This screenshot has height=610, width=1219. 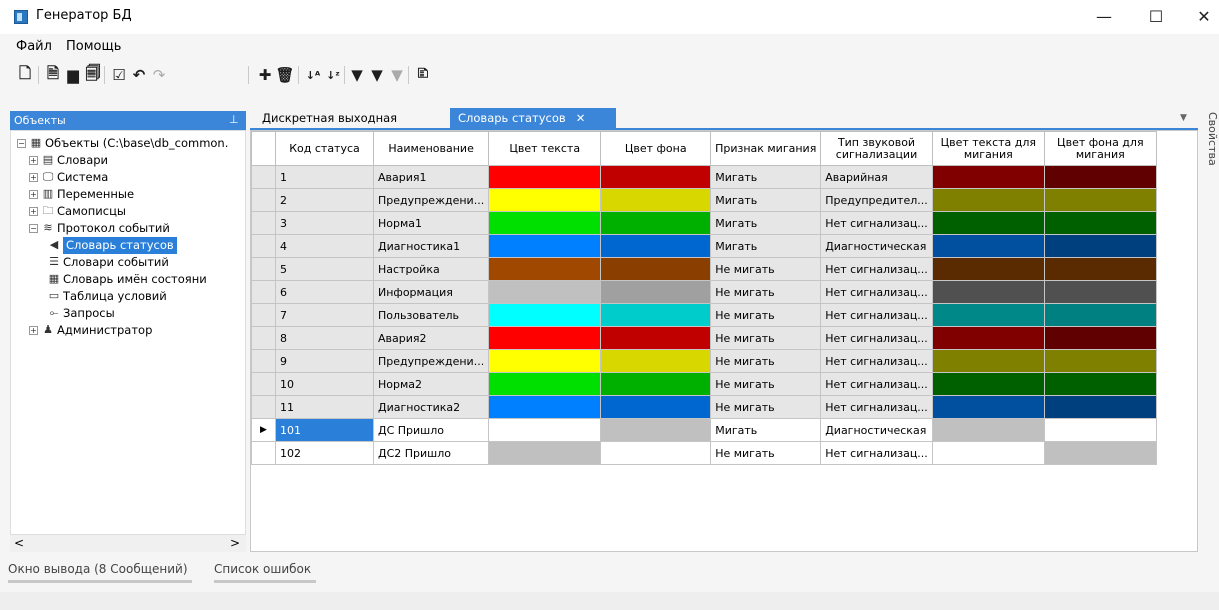 What do you see at coordinates (1100, 148) in the screenshot?
I see `column-header: Цвет фона для мигания` at bounding box center [1100, 148].